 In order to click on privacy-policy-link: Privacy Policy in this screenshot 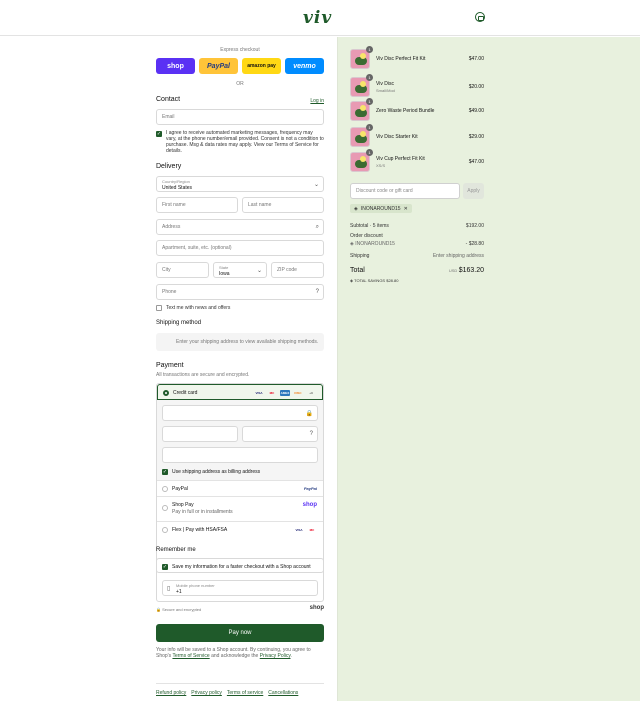, I will do `click(275, 656)`.